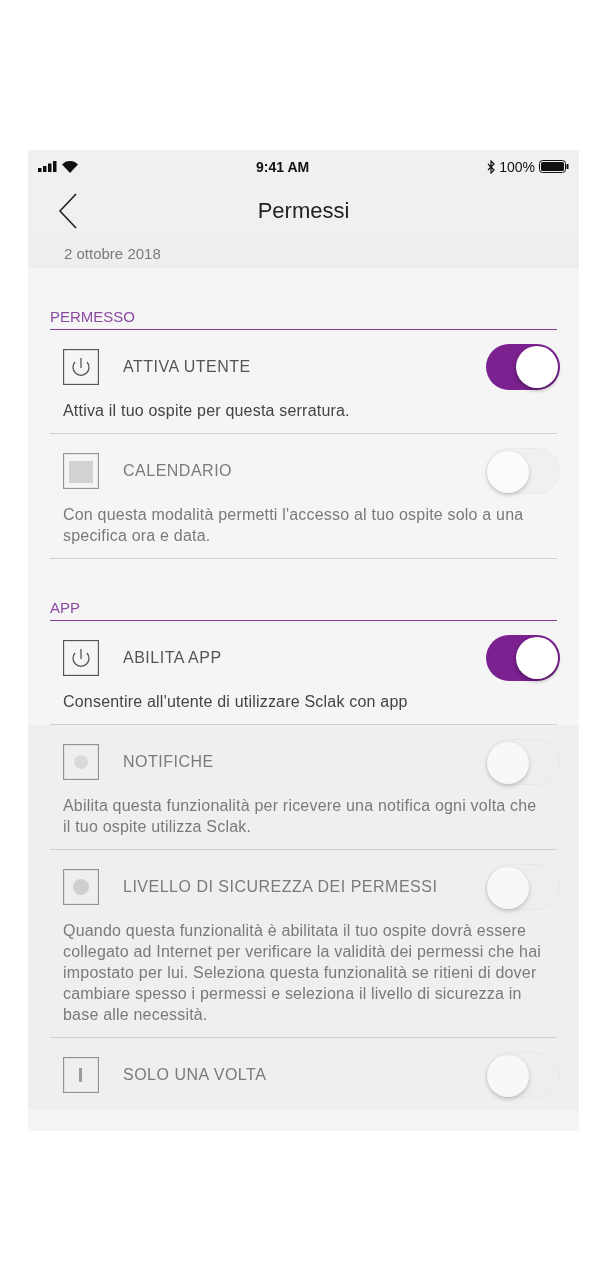 Image resolution: width=612 pixels, height=1281 pixels. What do you see at coordinates (236, 702) in the screenshot?
I see `setting-description: Consentire all'utente di utilizzare Sclak con app` at bounding box center [236, 702].